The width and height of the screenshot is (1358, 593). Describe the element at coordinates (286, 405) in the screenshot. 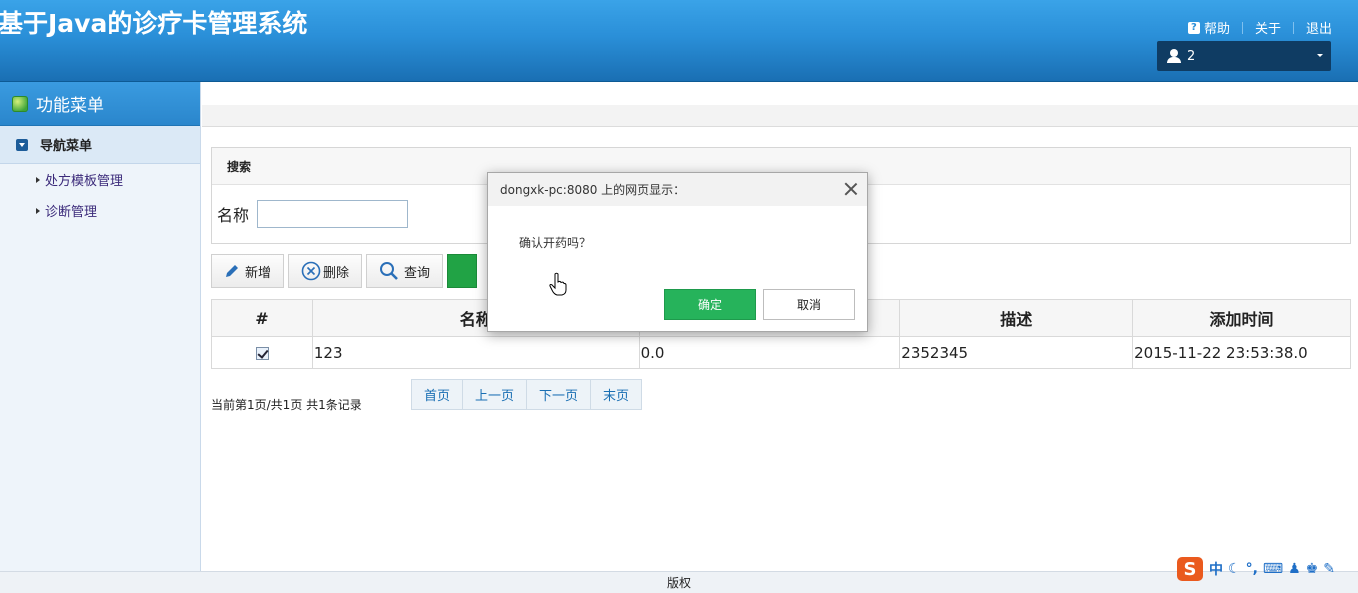

I see `pager-info: 当前第1页/共1页 共1条记录` at that location.